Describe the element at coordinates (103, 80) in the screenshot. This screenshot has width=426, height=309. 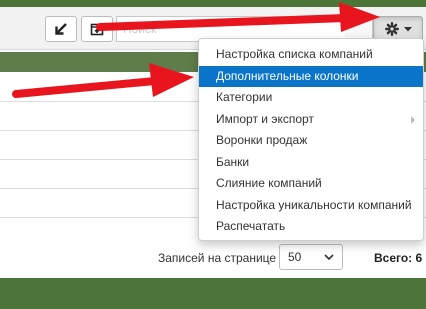
I see `annotation-arrow-to-menu-item` at that location.